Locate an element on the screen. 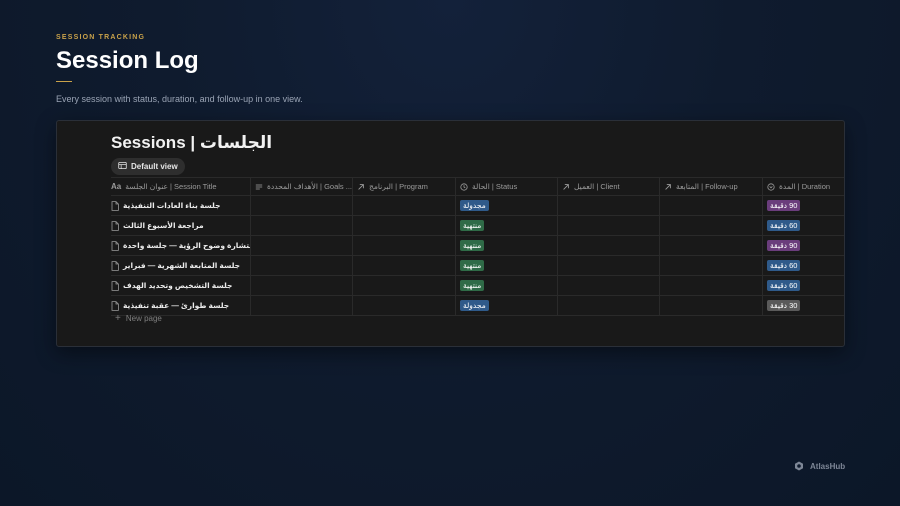 The height and width of the screenshot is (506, 900). table-view-icon is located at coordinates (122, 166).